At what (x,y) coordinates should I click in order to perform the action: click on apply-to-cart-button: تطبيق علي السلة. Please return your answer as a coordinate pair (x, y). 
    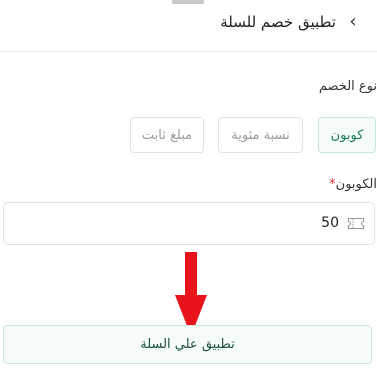
    Looking at the image, I should click on (187, 344).